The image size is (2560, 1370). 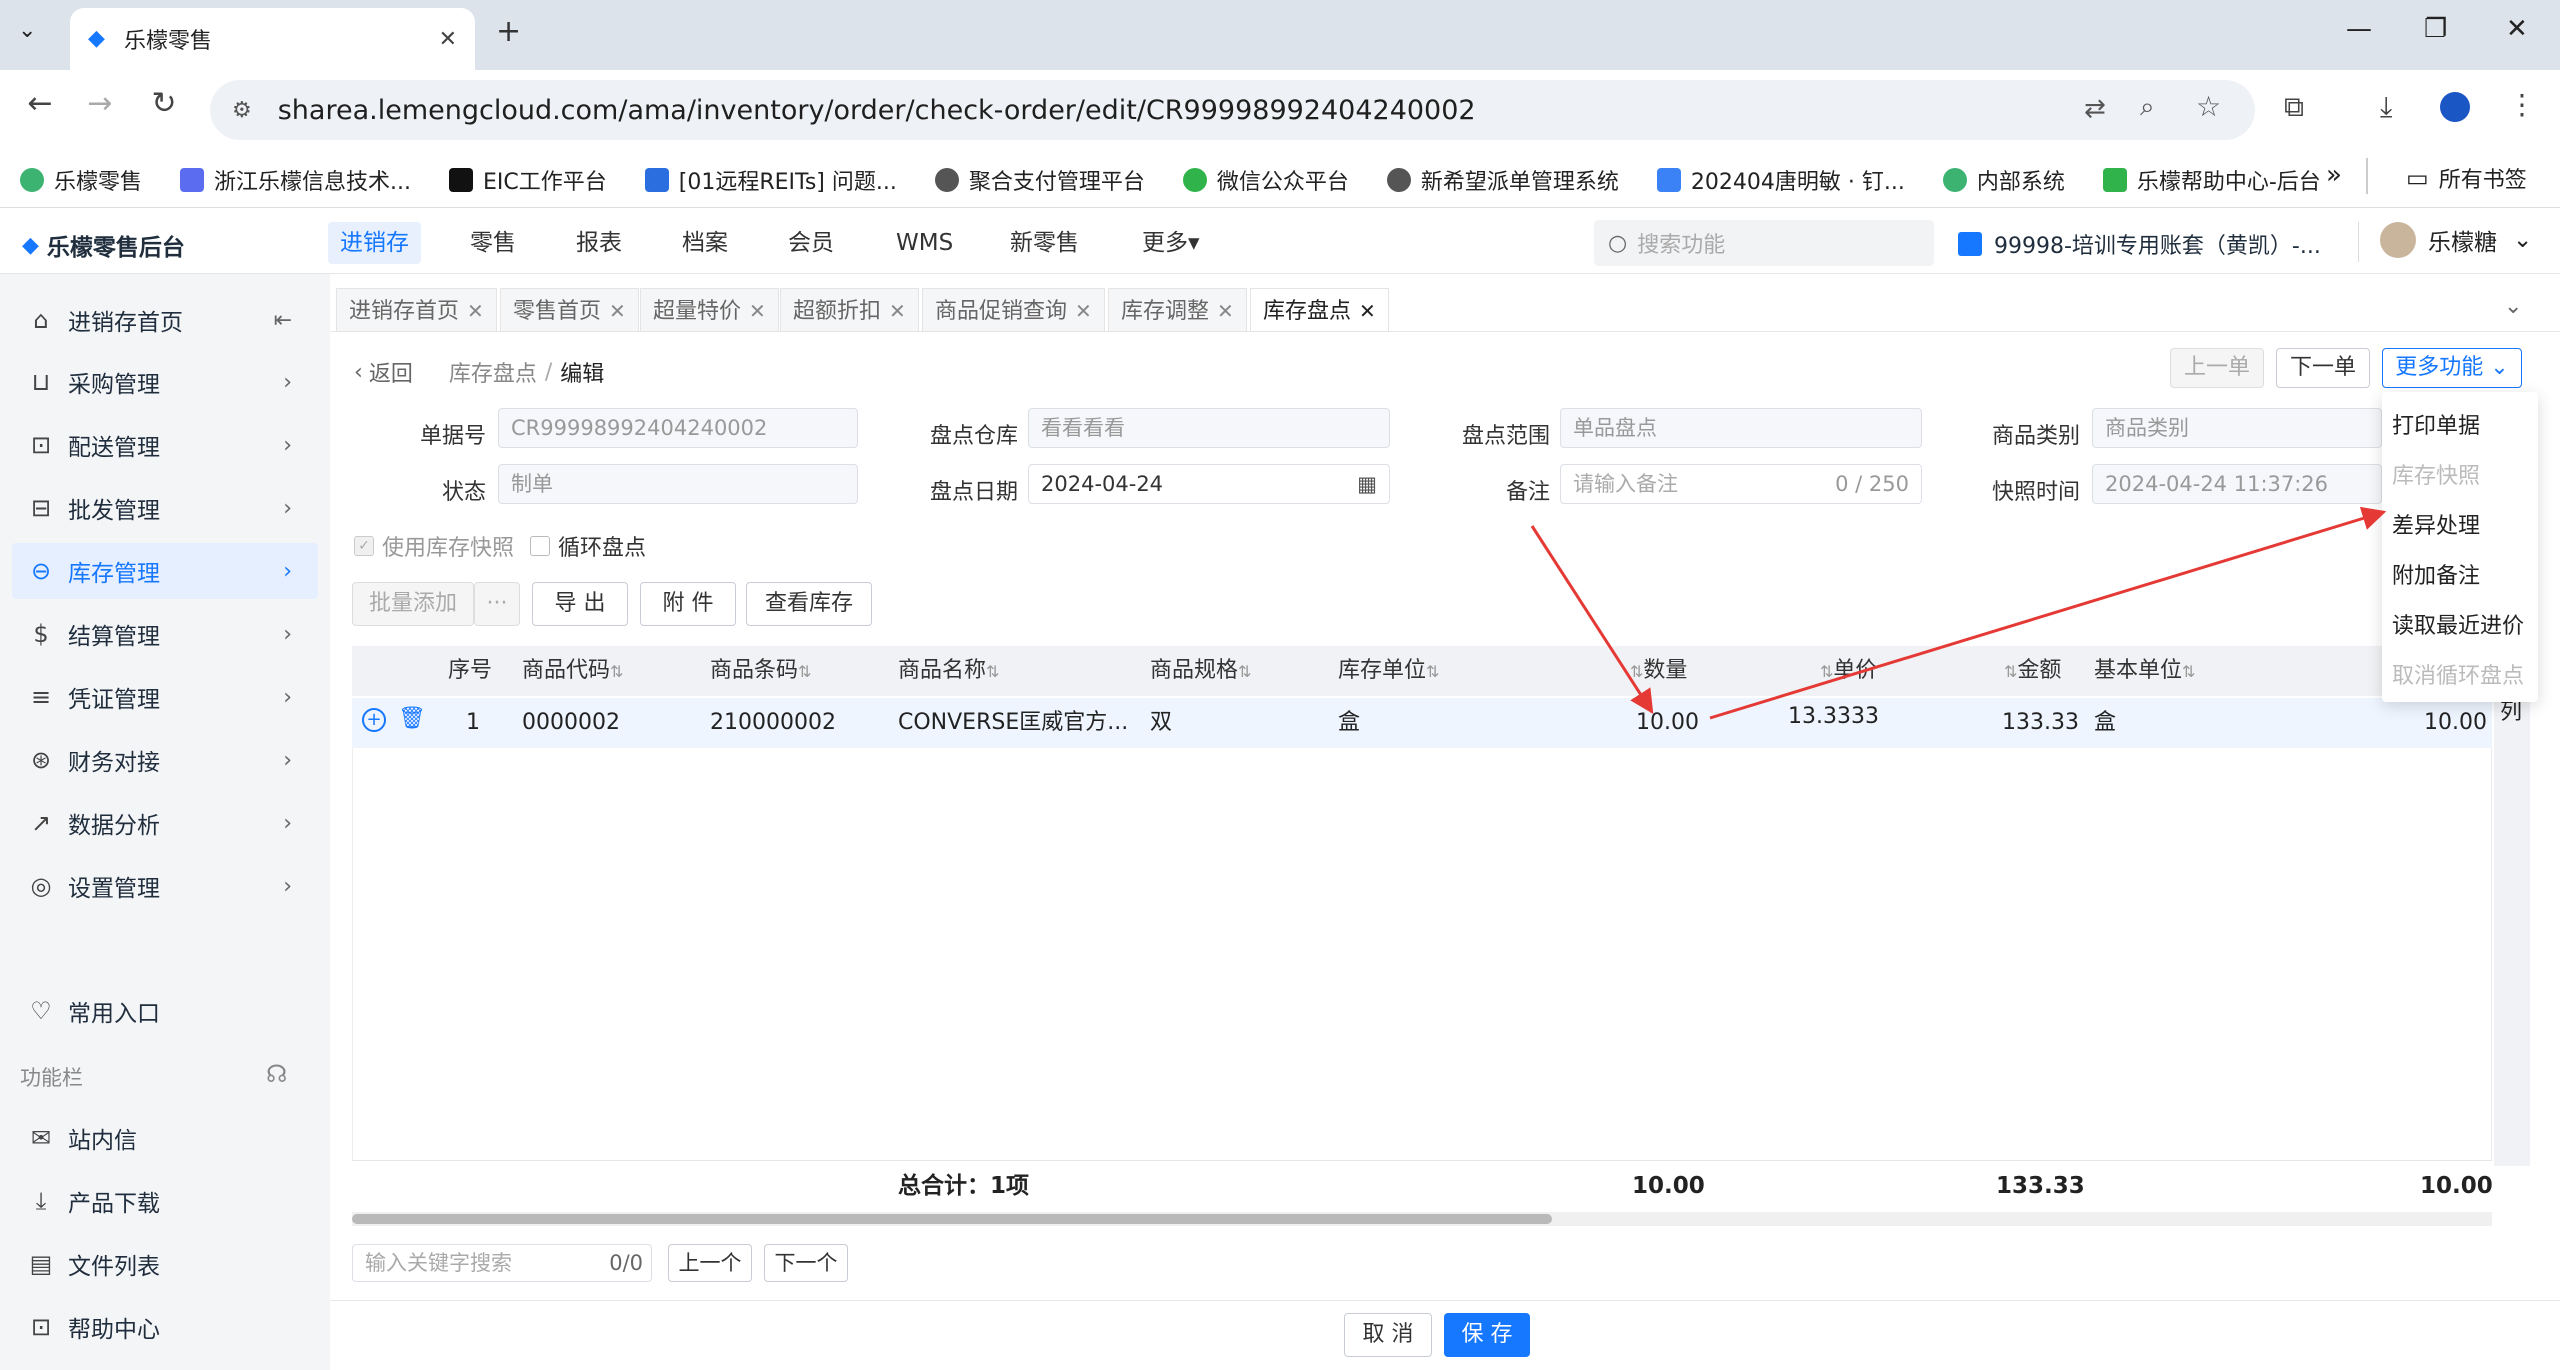 I want to click on horizontal-scrollbar, so click(x=1422, y=1219).